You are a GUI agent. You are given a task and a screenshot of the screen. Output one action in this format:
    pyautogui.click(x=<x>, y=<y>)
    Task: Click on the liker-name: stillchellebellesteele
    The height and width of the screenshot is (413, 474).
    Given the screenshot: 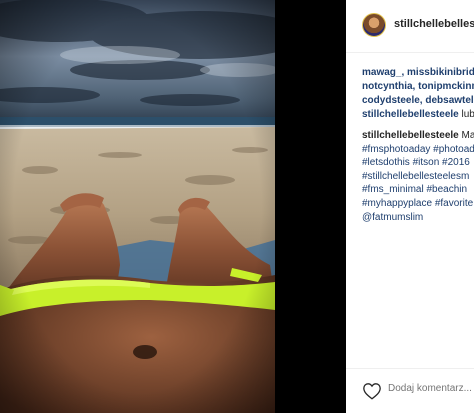 What is the action you would take?
    pyautogui.click(x=410, y=114)
    